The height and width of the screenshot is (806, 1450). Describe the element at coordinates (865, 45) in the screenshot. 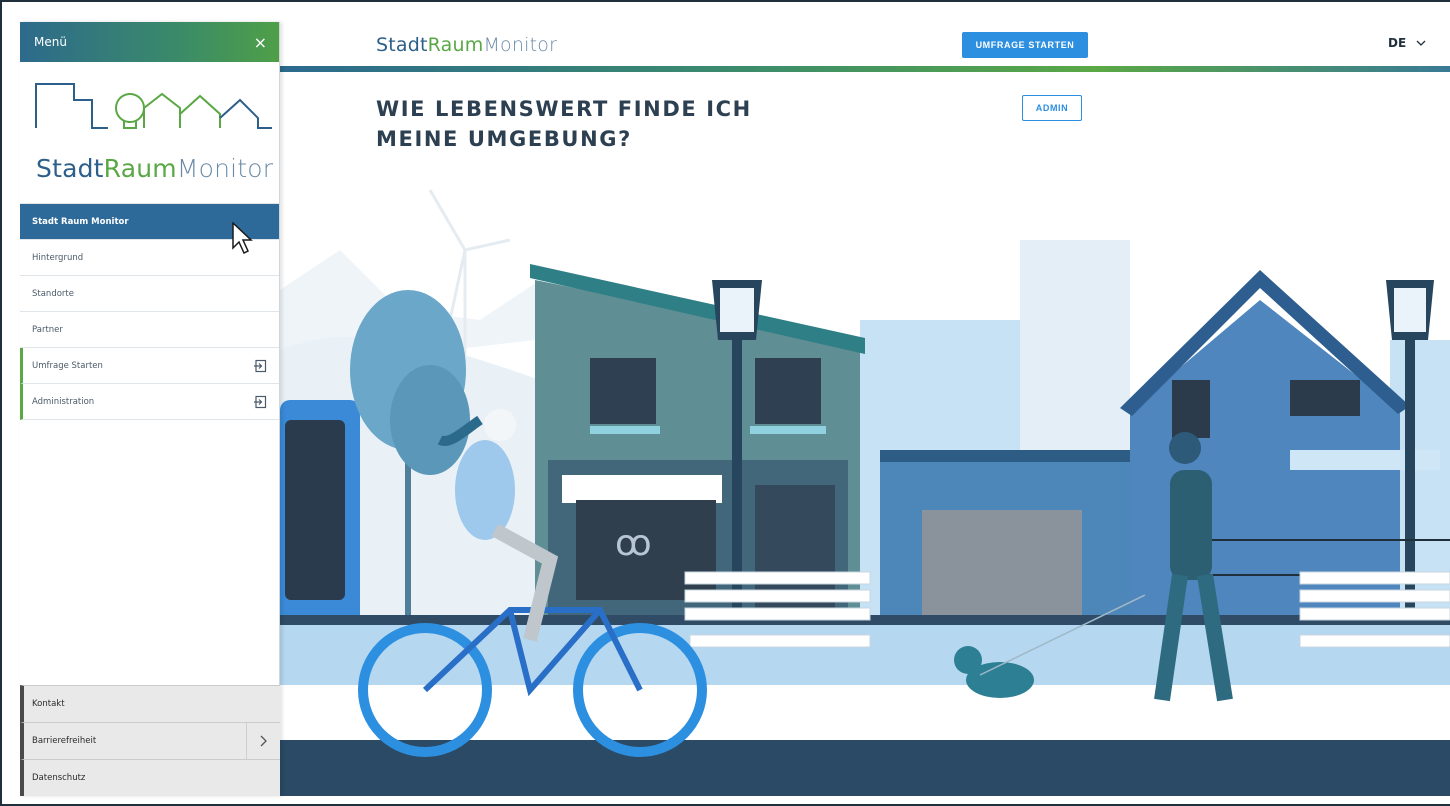

I see `top-header: StadtRaumMonitor UMFRAGE STARTEN DE` at that location.